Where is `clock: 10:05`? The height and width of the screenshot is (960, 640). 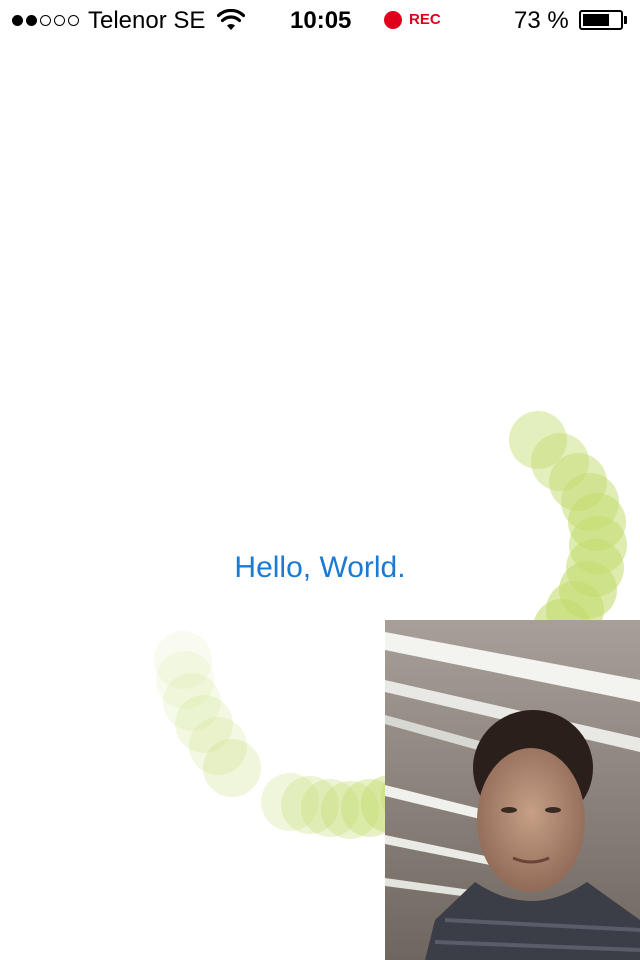 clock: 10:05 is located at coordinates (321, 20).